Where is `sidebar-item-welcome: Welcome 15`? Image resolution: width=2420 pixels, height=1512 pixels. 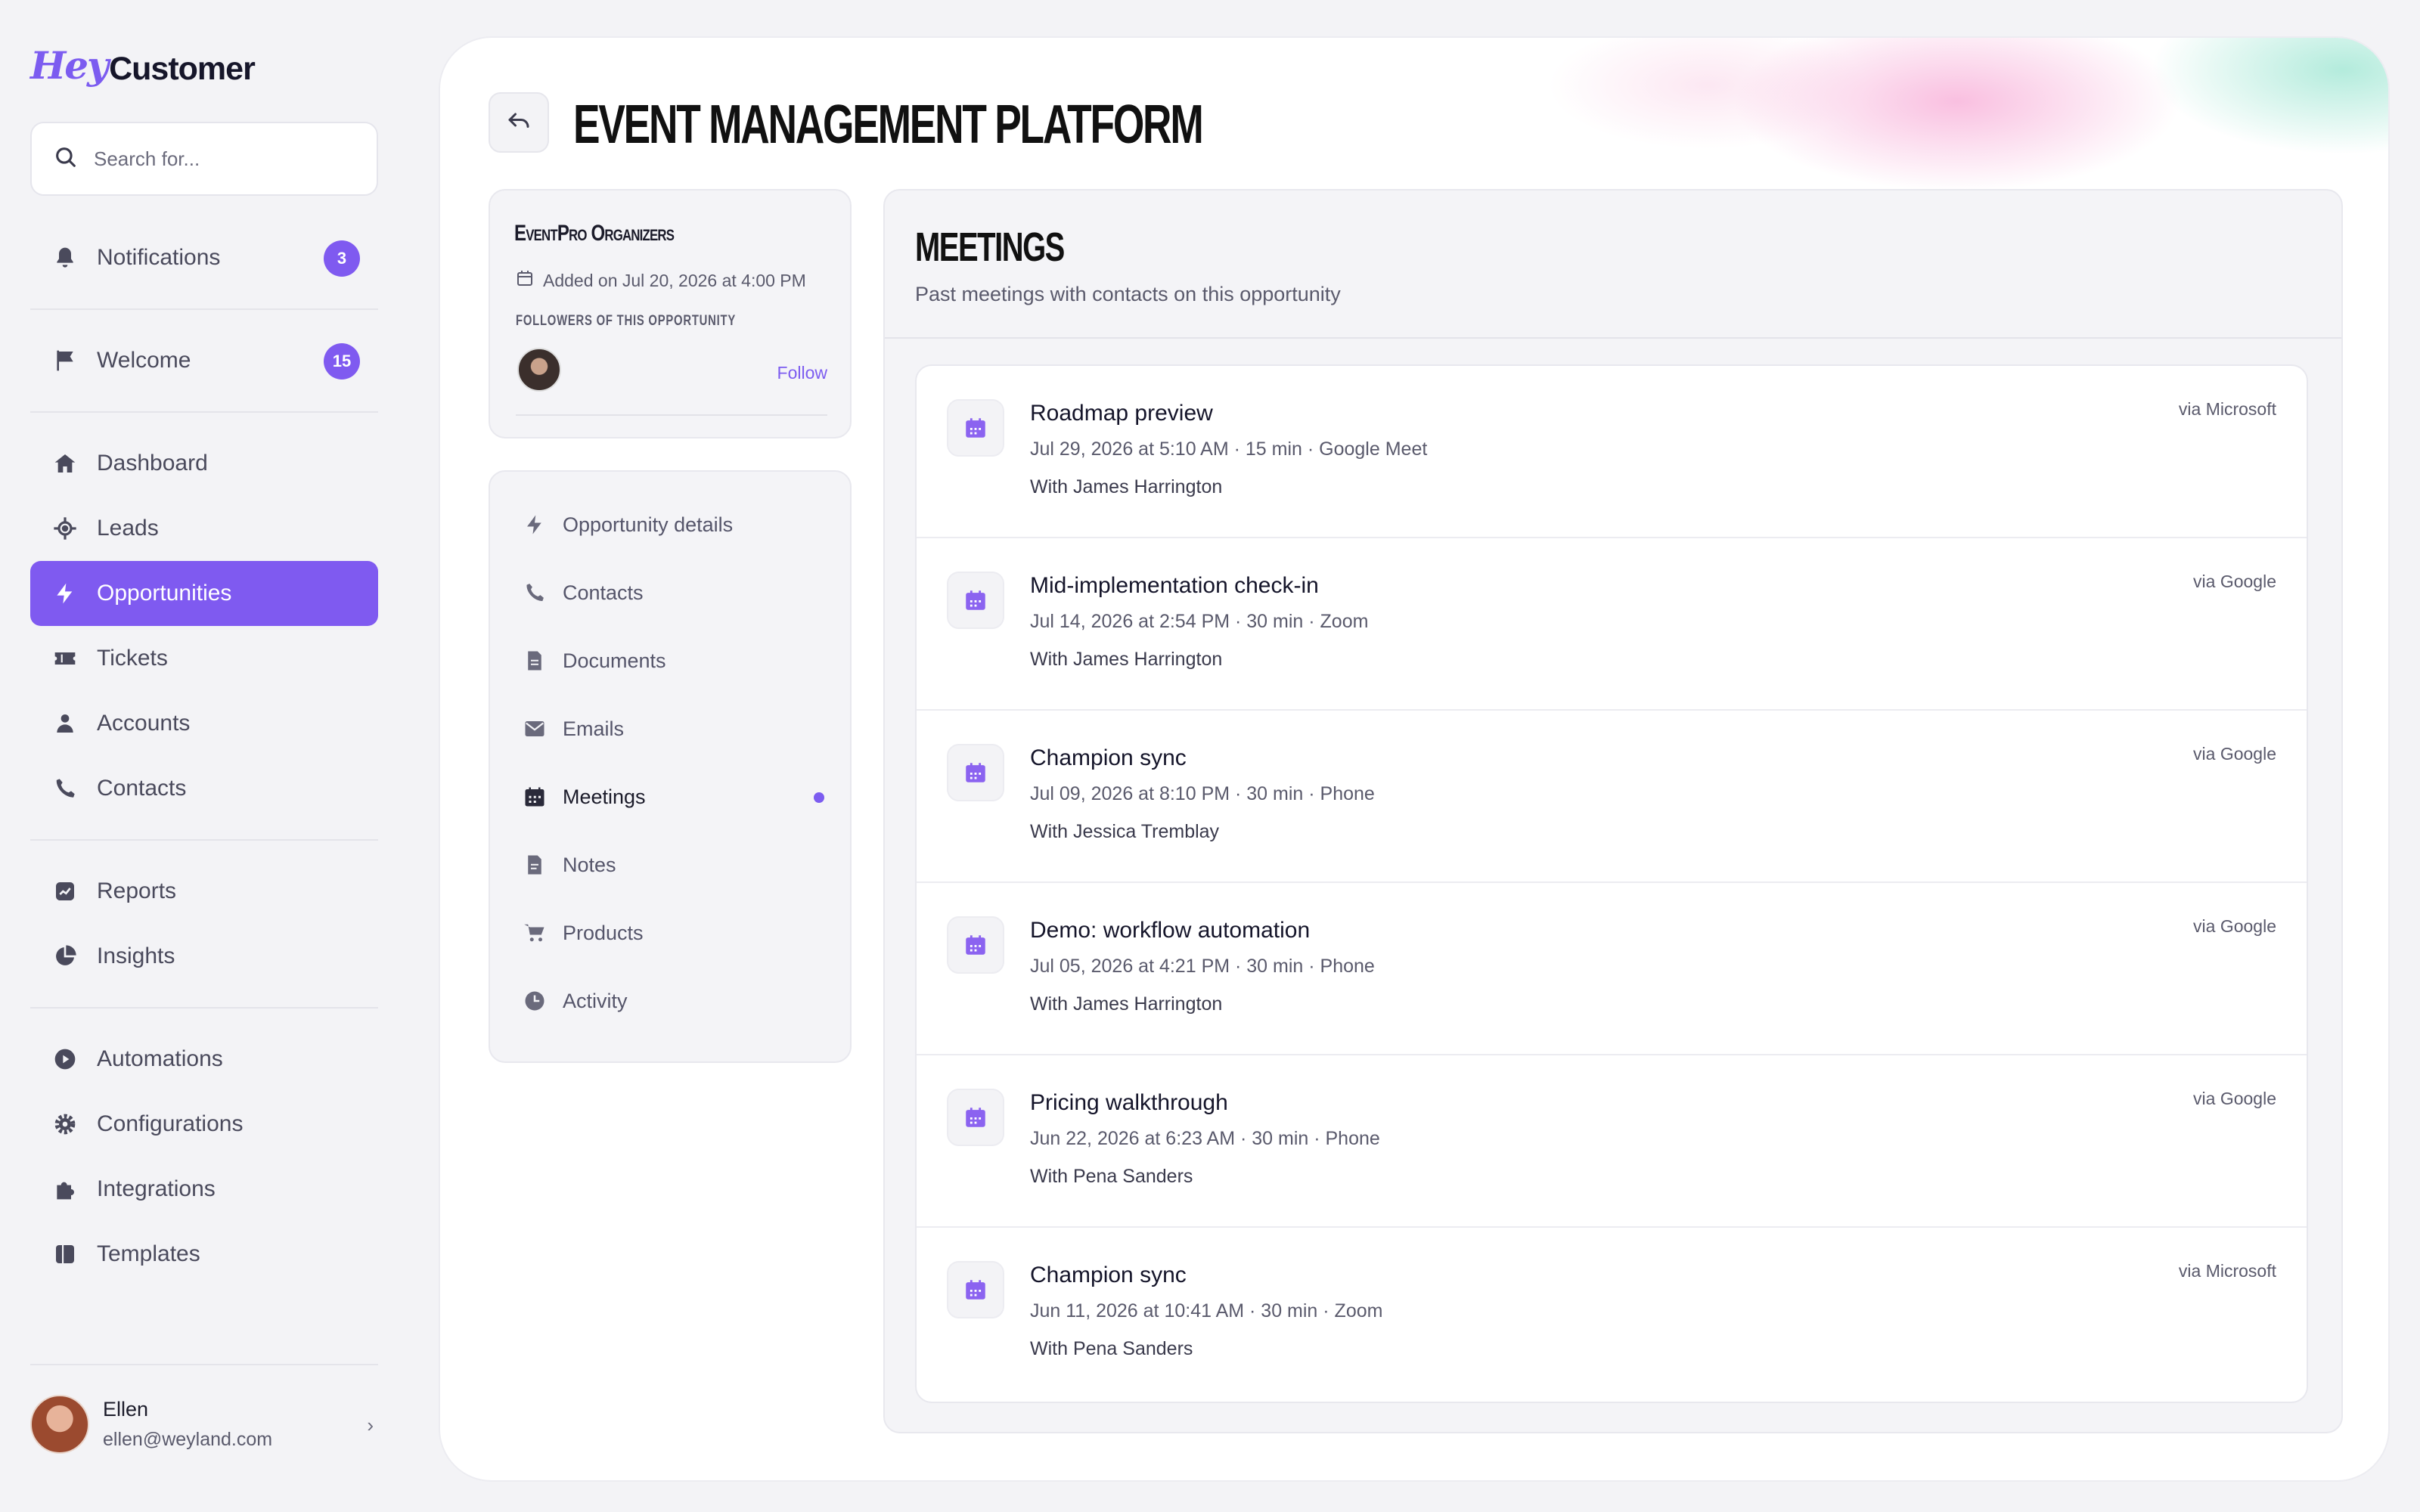 sidebar-item-welcome: Welcome 15 is located at coordinates (204, 360).